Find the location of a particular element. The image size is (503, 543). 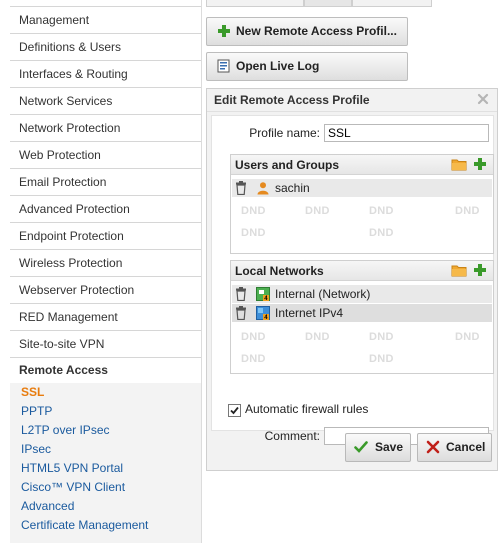

open-live-log-label: Open Live Log is located at coordinates (278, 66).